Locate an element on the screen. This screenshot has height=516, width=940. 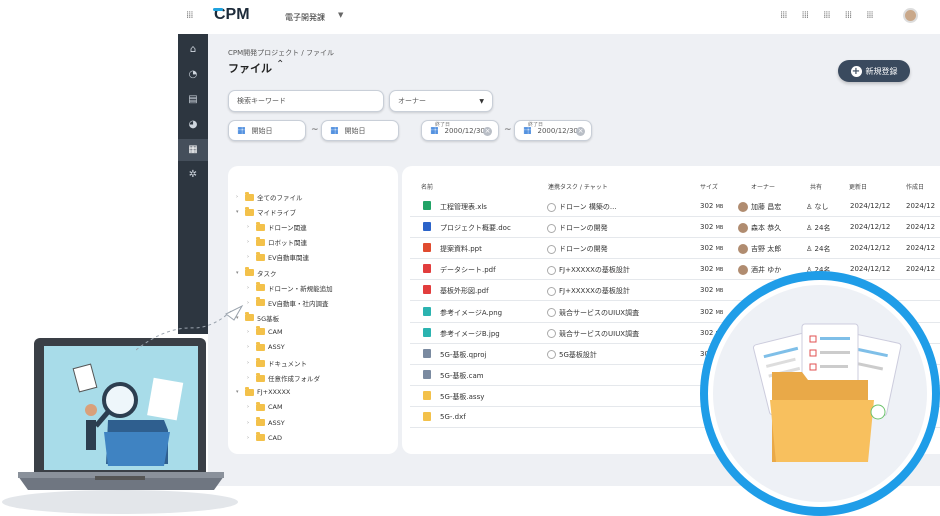
column-header: 更新日 is located at coordinates (858, 186).